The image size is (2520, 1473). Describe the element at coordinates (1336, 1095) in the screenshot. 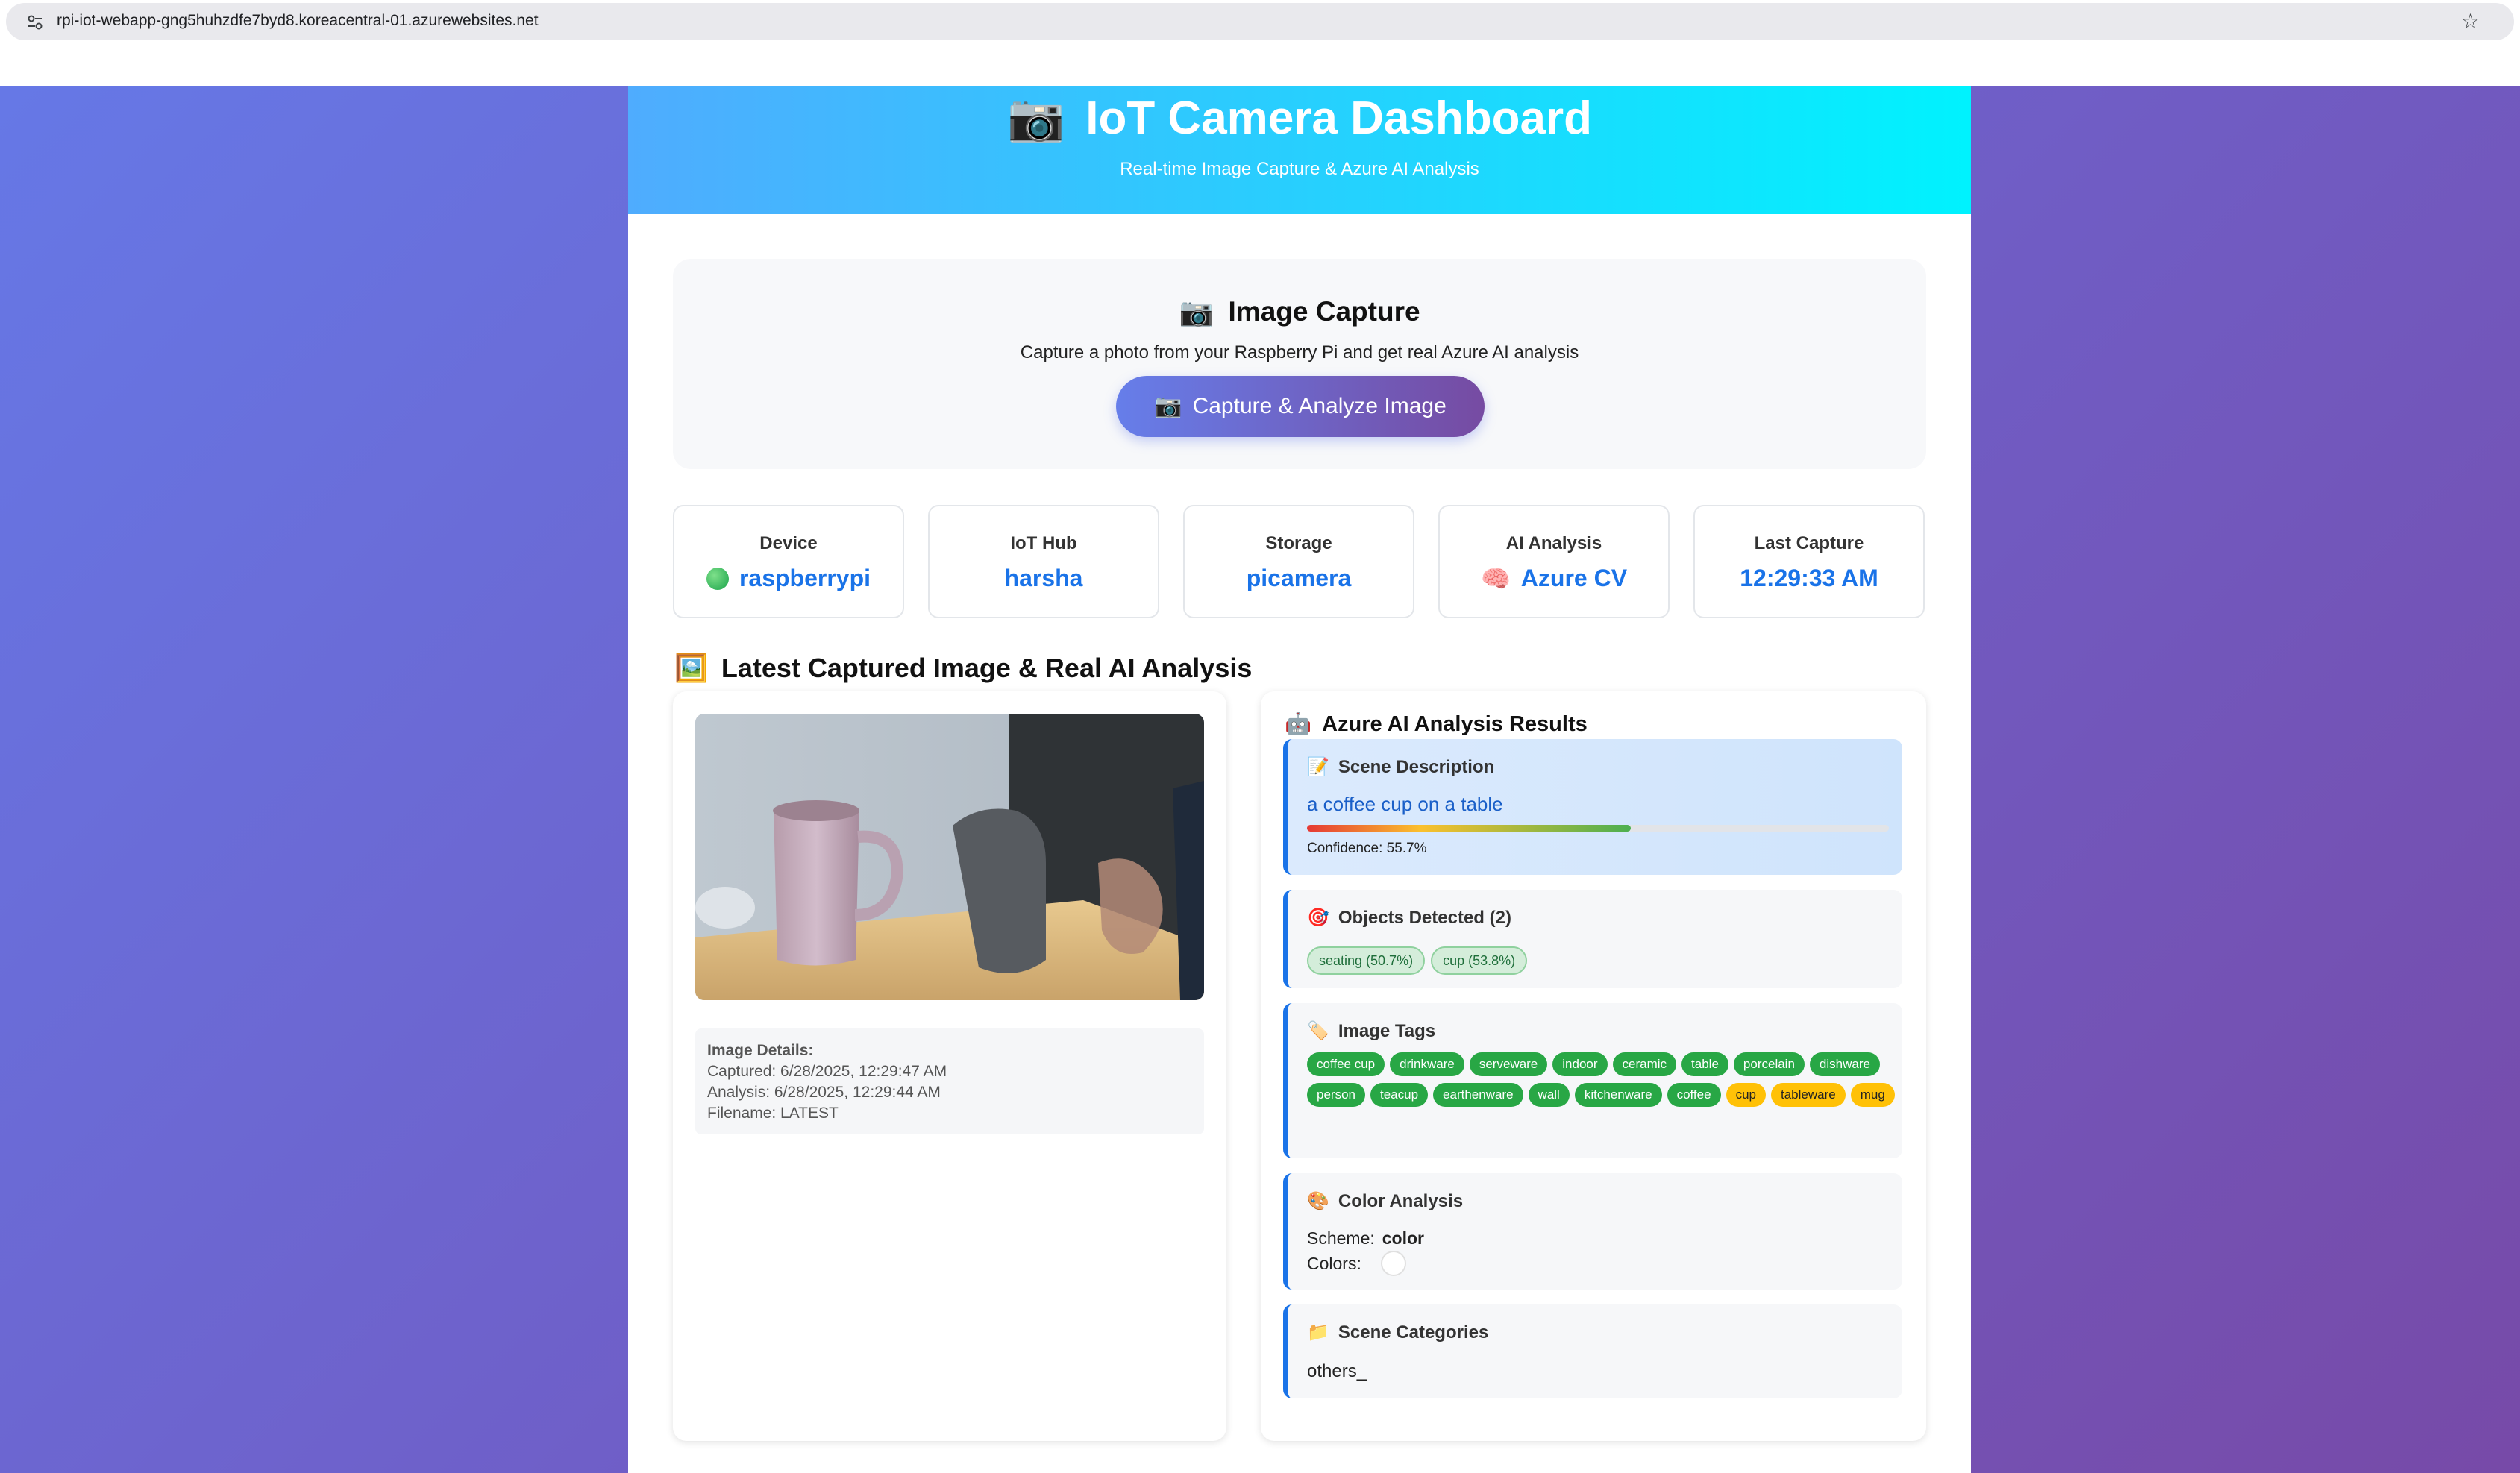

I see `image-tag: person` at that location.